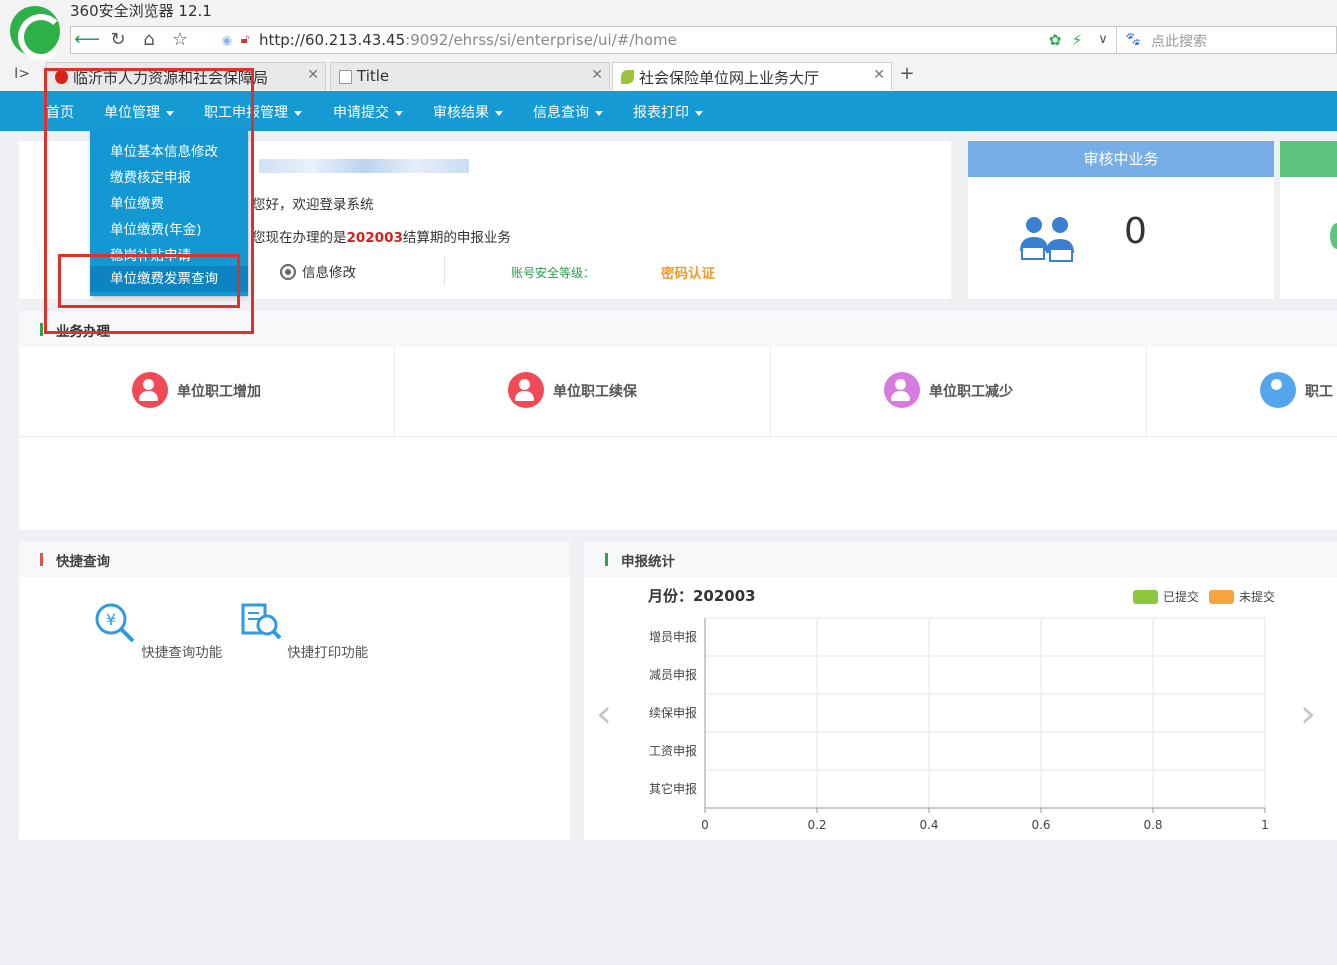  Describe the element at coordinates (1040, 825) in the screenshot. I see `x-tick-label: 0.6` at that location.